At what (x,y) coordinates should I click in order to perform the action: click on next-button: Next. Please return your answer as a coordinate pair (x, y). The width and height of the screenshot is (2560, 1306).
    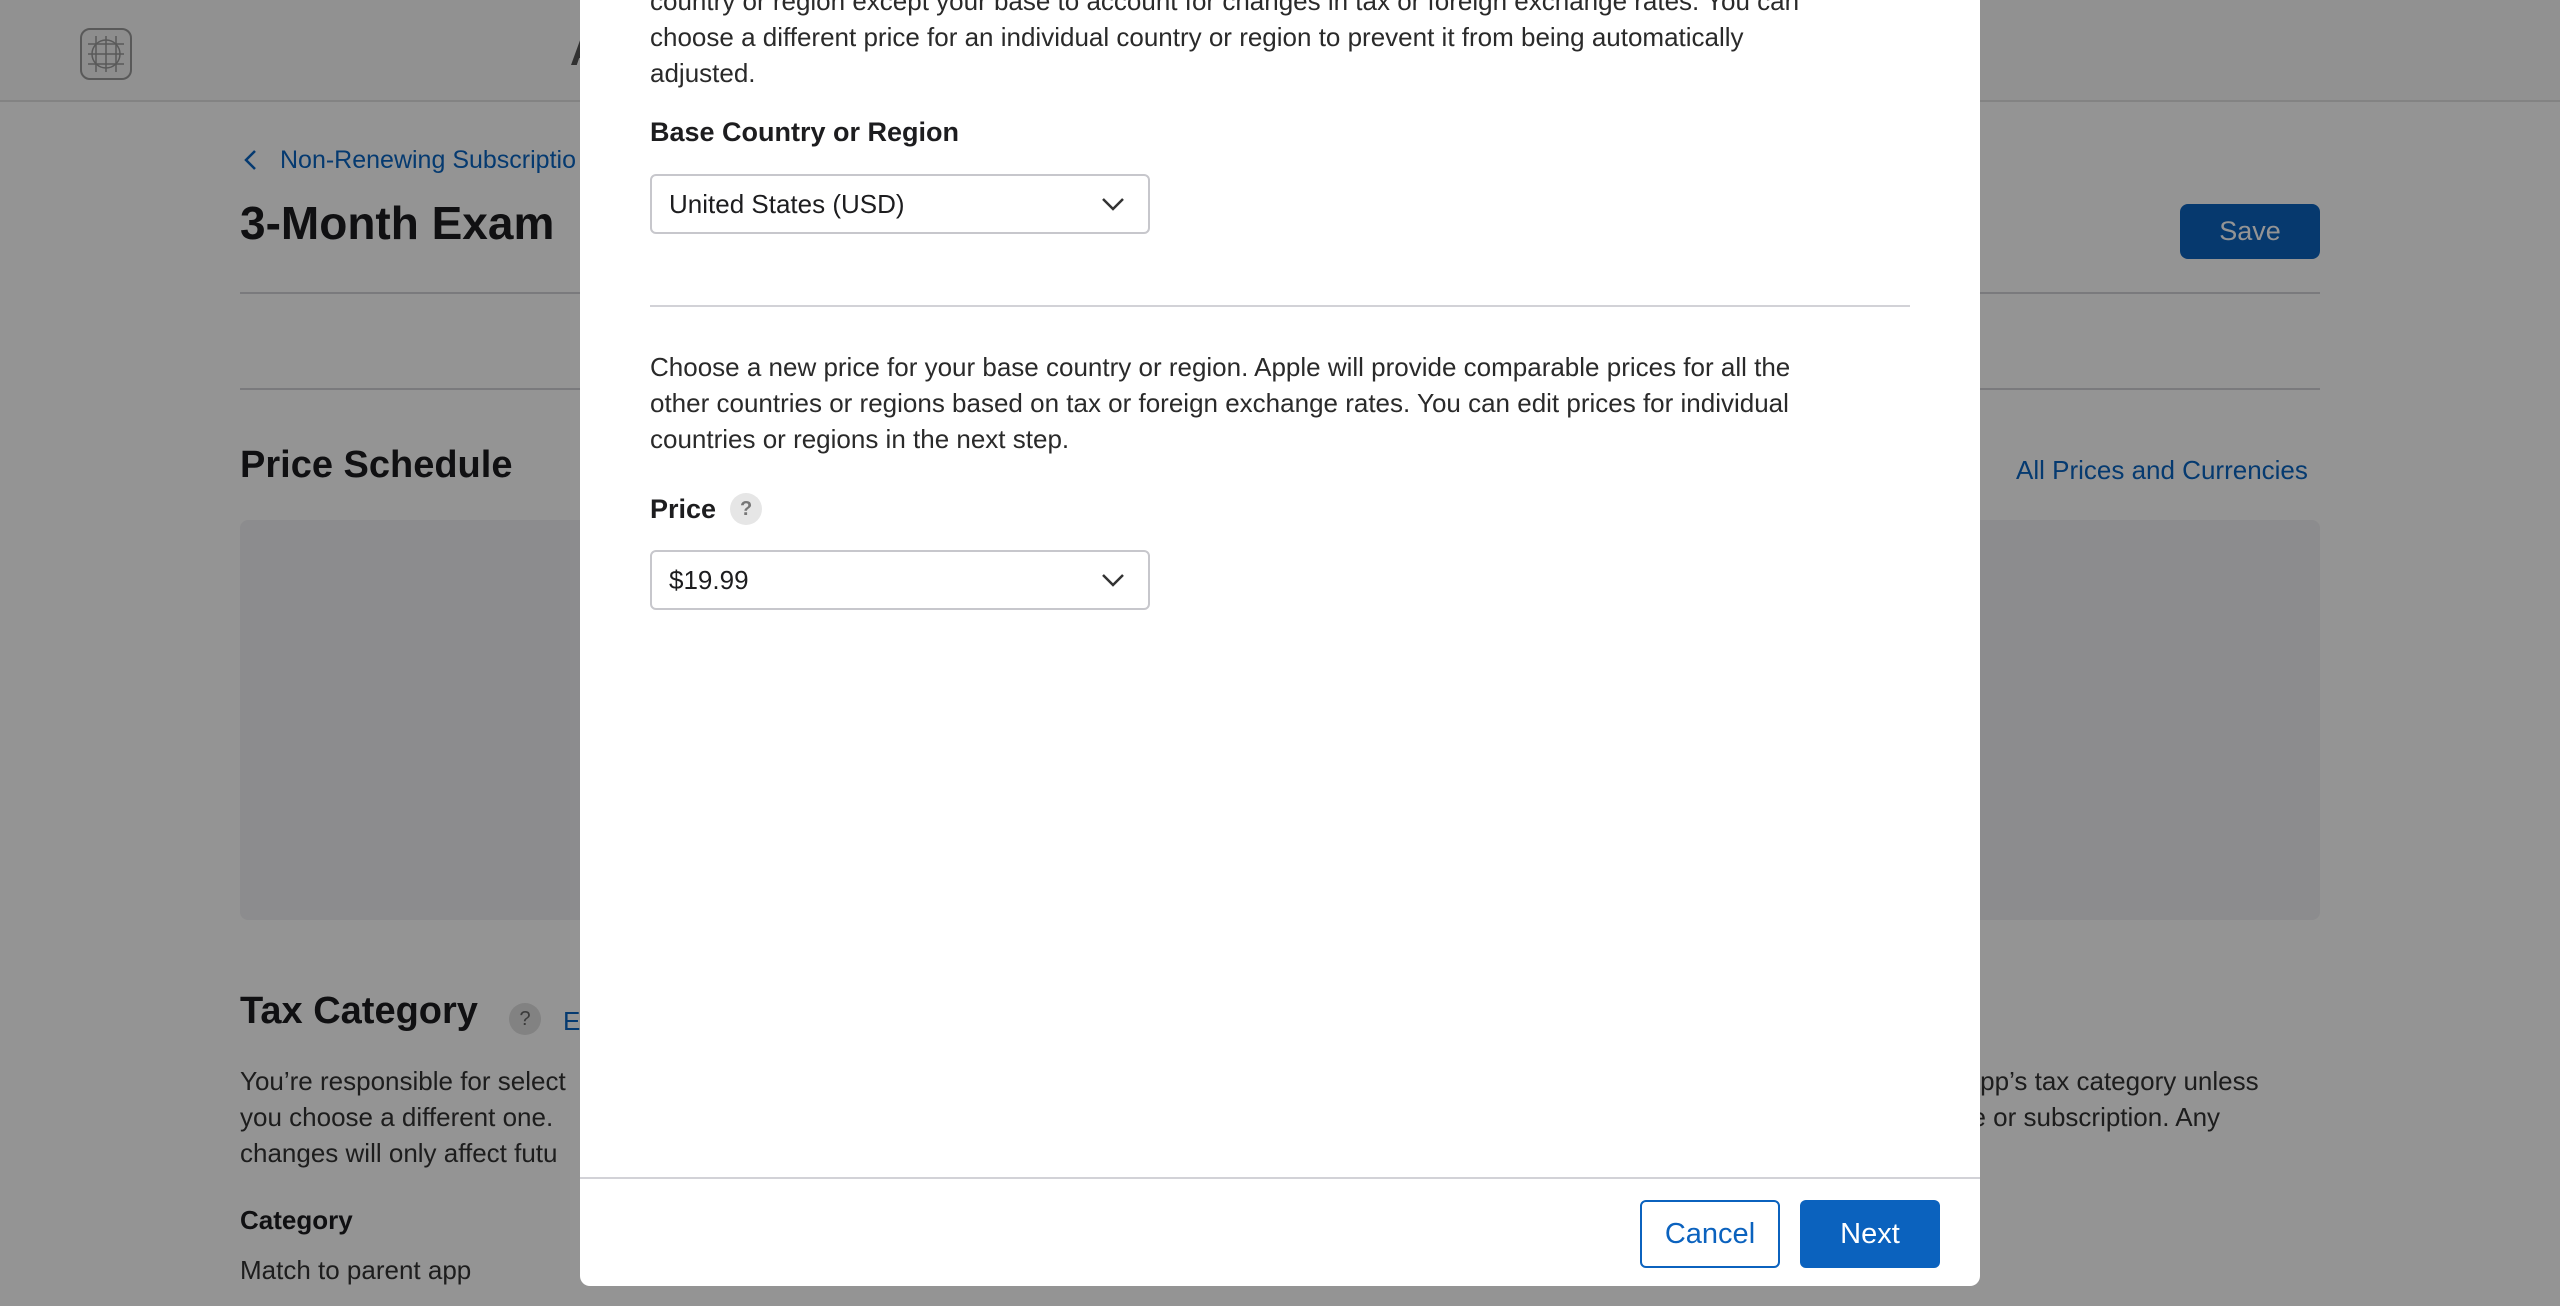
    Looking at the image, I should click on (1870, 1234).